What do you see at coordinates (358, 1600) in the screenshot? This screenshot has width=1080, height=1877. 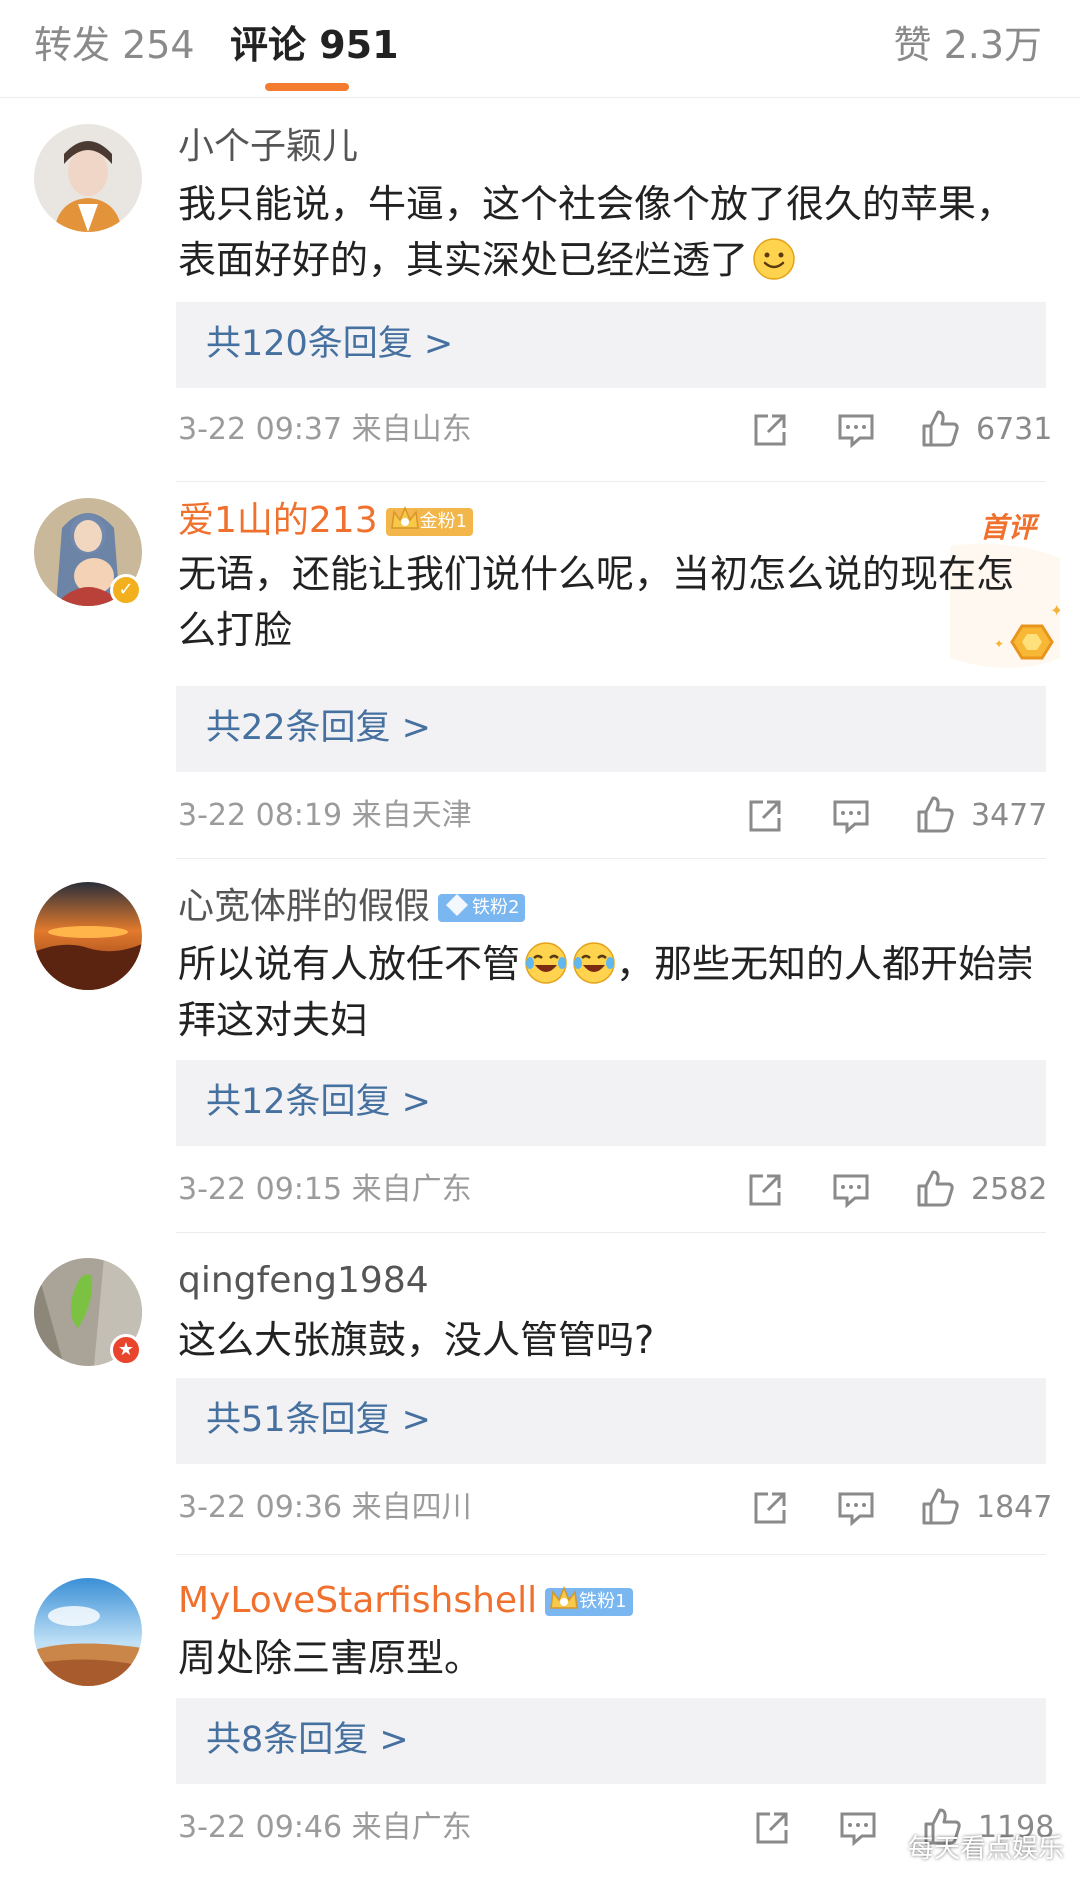 I see `username-text: MyLoveStarfishshell` at bounding box center [358, 1600].